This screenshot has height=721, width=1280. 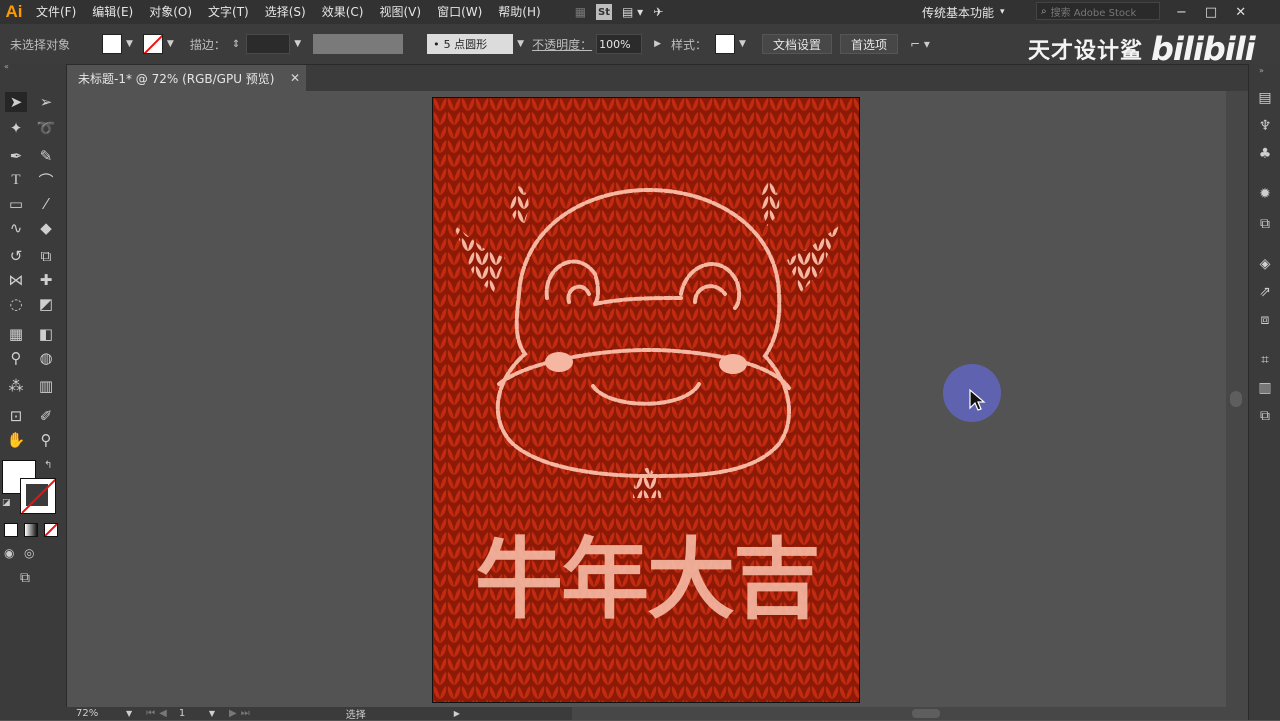 I want to click on horizontal-scroll-thumb, so click(x=926, y=713).